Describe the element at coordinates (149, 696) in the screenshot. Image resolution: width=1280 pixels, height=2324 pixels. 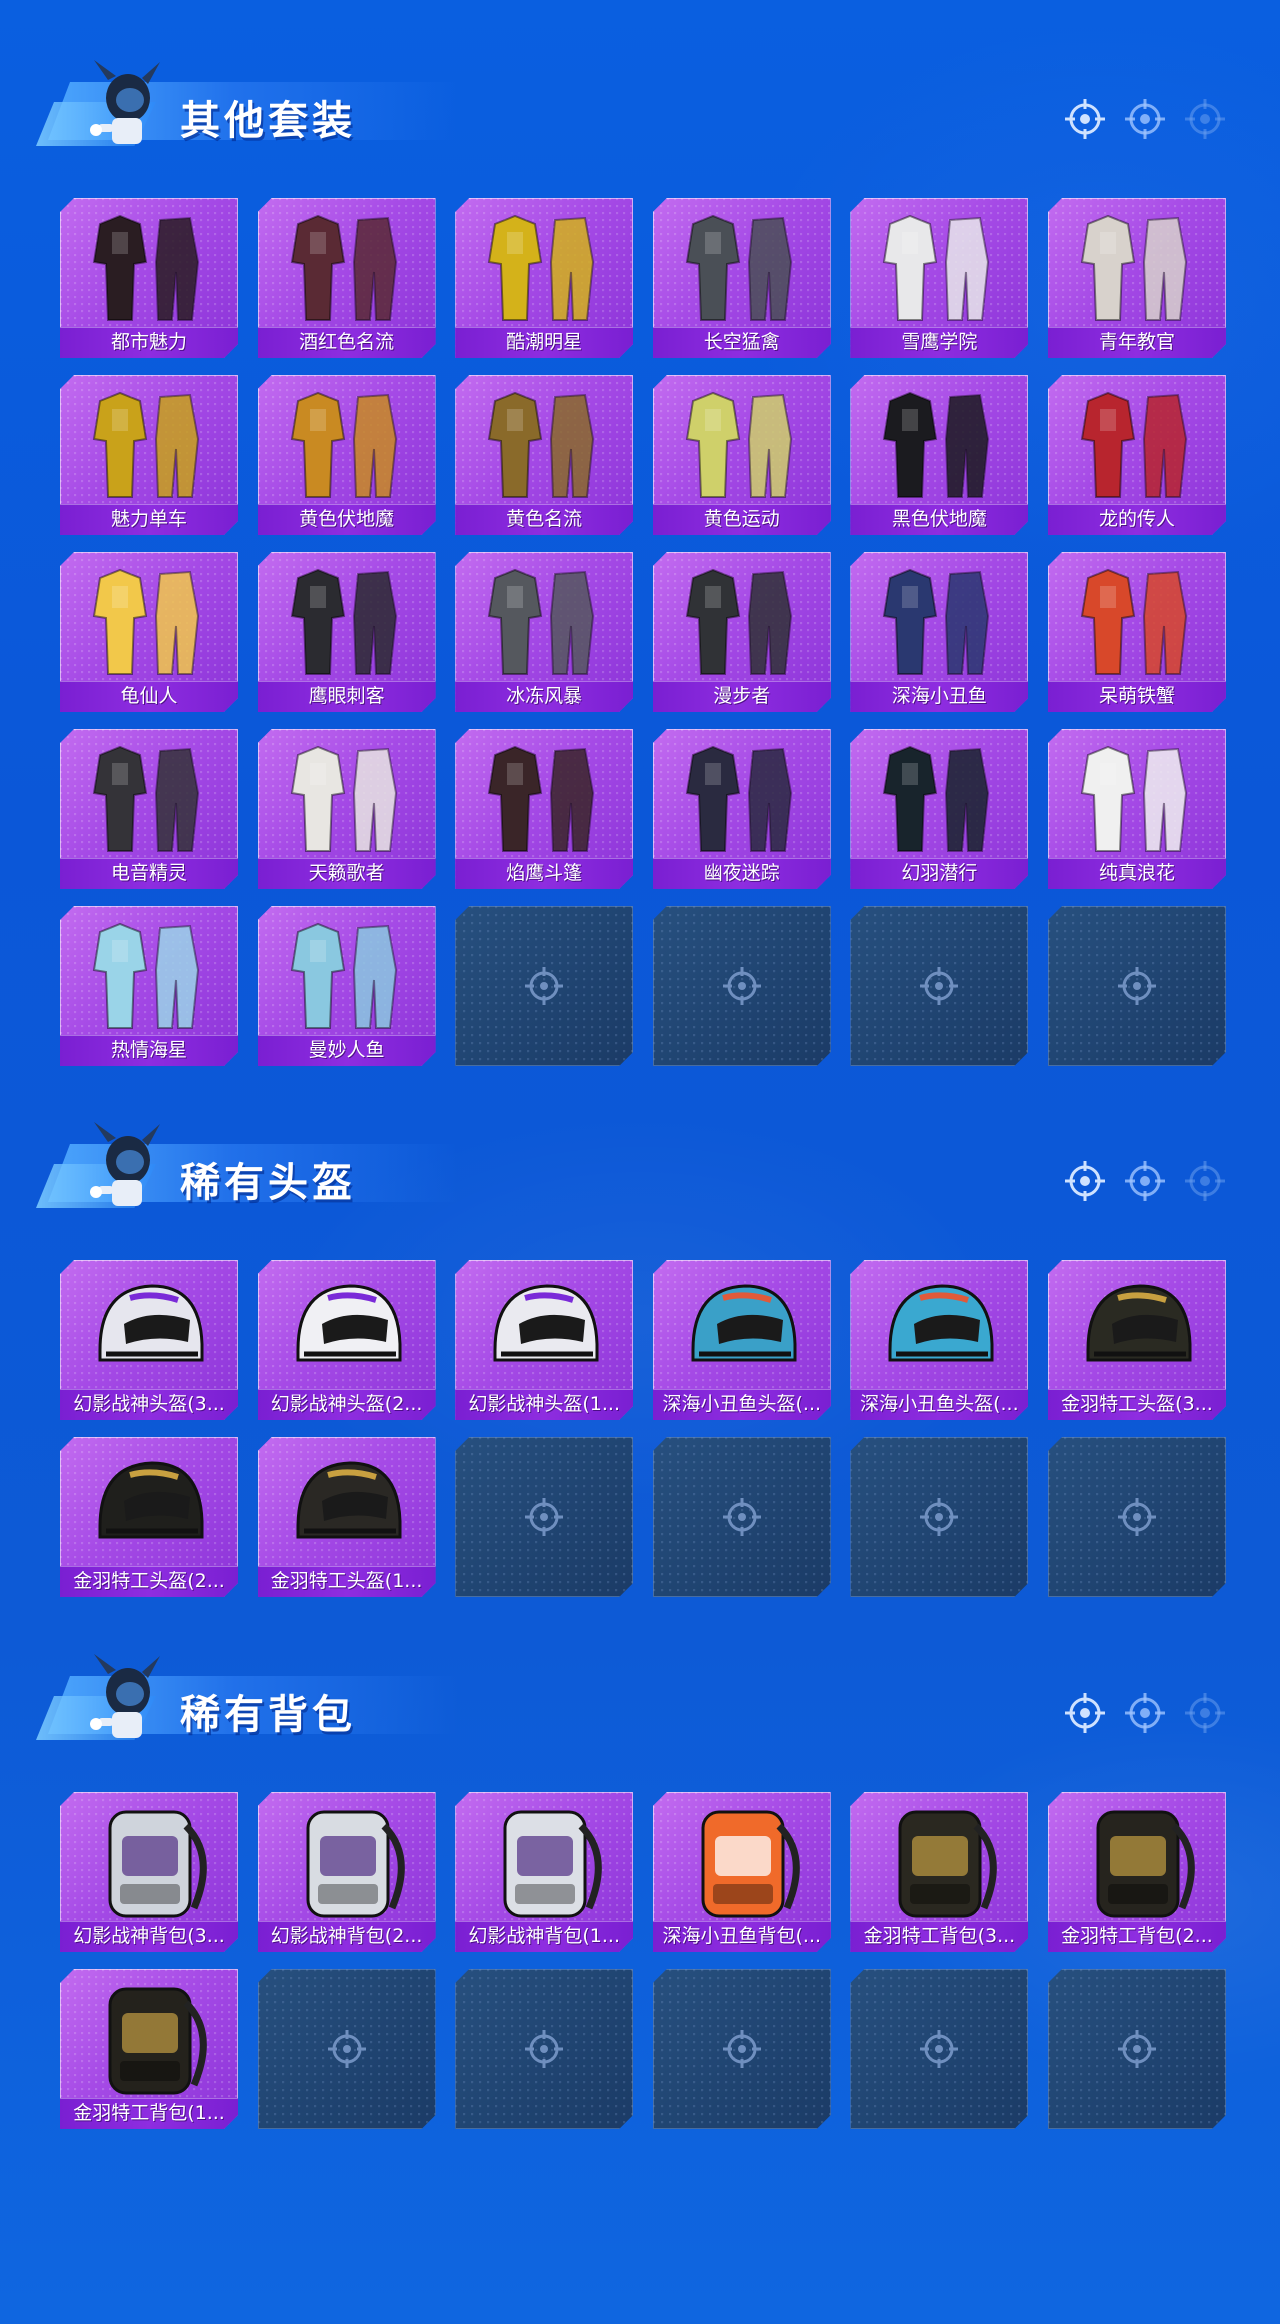
I see `item-name: 龟仙人` at that location.